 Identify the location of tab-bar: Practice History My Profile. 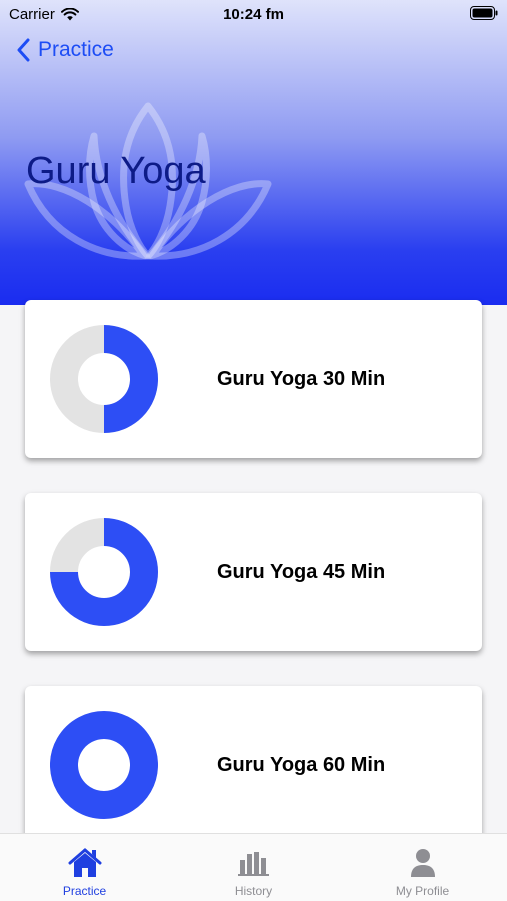
(253, 867).